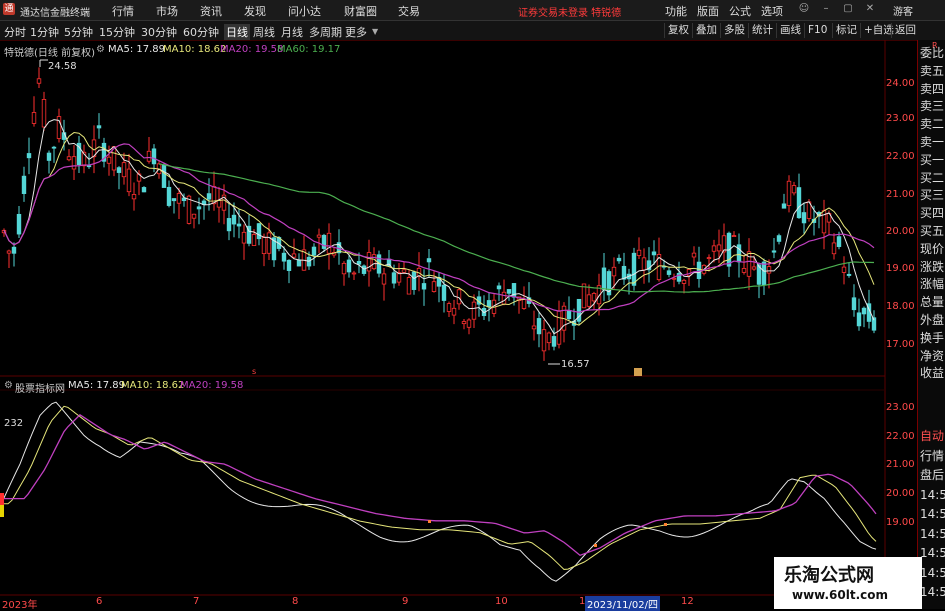  I want to click on minimize-icon: –, so click(826, 9).